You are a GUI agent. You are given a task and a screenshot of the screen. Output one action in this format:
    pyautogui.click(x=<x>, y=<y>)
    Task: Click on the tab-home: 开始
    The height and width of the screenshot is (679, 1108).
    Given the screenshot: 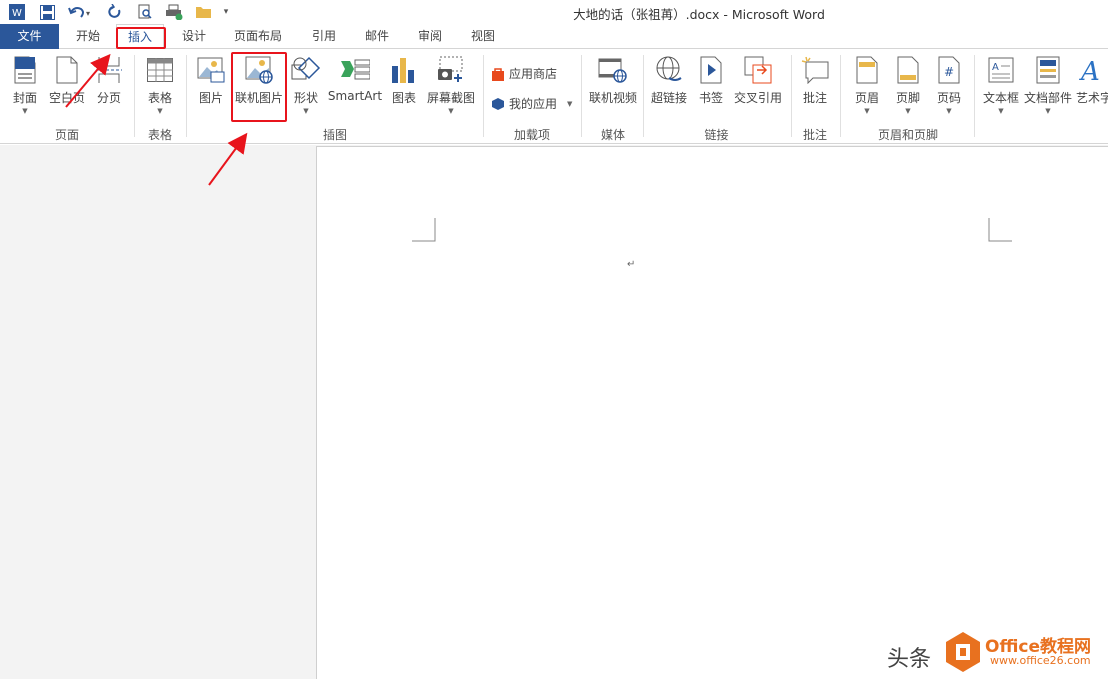 What is the action you would take?
    pyautogui.click(x=88, y=36)
    